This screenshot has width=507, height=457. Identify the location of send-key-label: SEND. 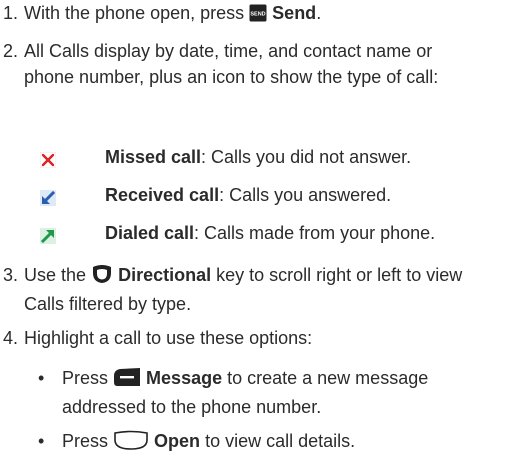
(258, 15).